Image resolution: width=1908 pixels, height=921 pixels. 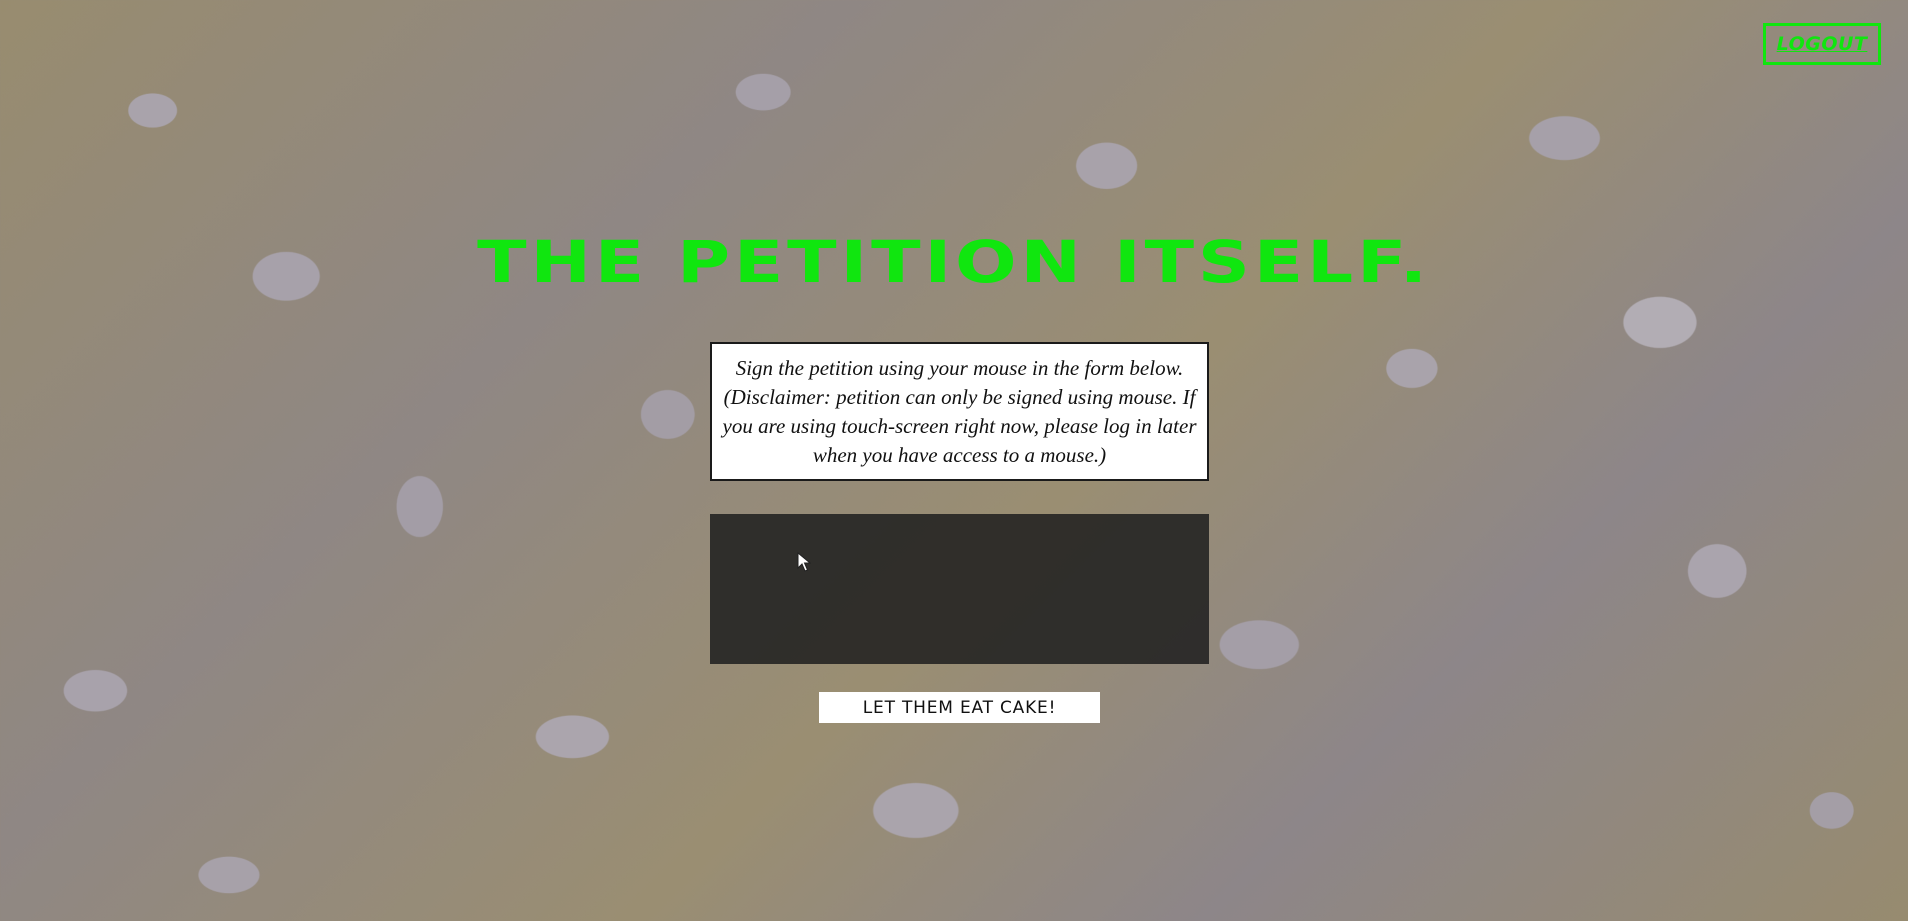 I want to click on page-title: THE PETITION ITSELF., so click(x=954, y=262).